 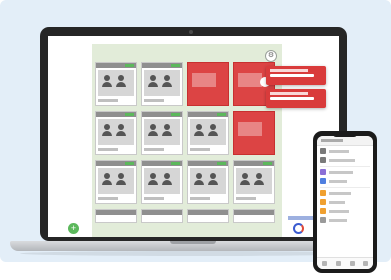 What do you see at coordinates (73, 228) in the screenshot?
I see `plus-icon: +` at bounding box center [73, 228].